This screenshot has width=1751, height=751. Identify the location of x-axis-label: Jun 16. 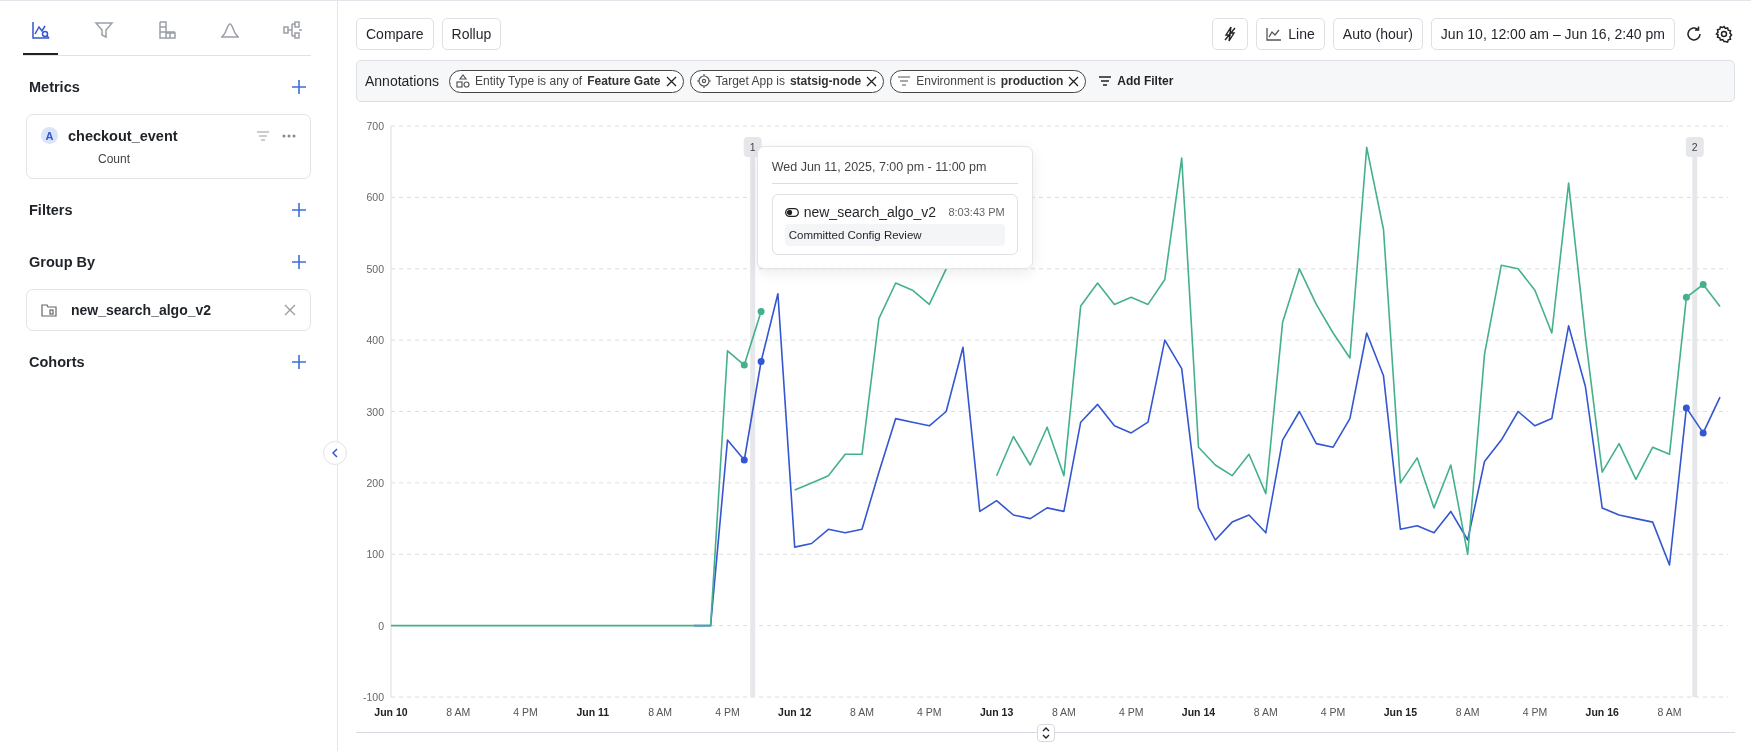
(1602, 712).